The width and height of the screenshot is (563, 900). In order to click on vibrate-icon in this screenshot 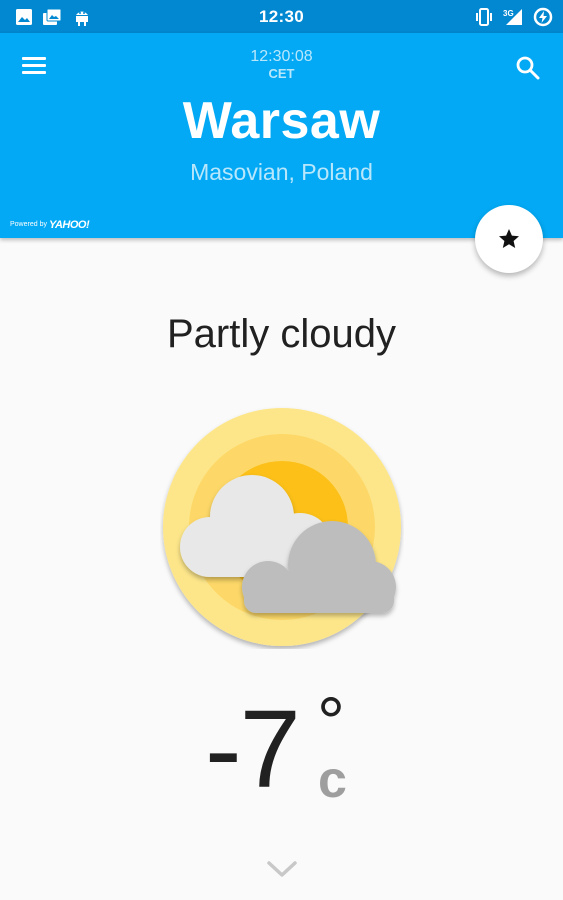, I will do `click(484, 17)`.